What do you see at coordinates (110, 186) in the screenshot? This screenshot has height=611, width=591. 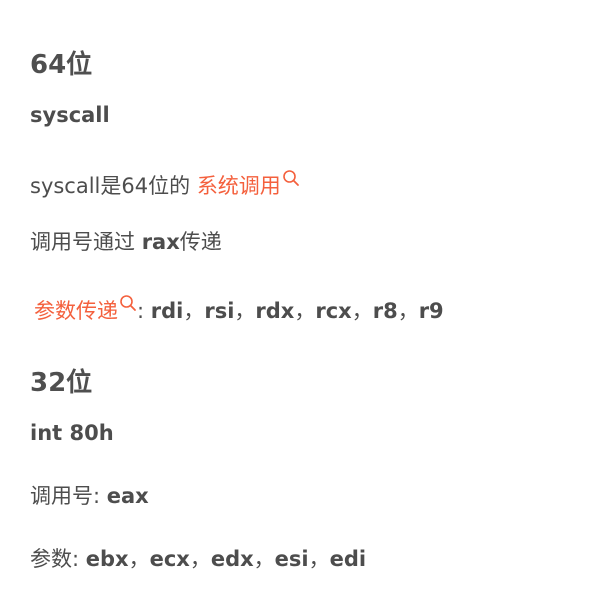 I see `syscall-desc-text: syscall是64位的` at bounding box center [110, 186].